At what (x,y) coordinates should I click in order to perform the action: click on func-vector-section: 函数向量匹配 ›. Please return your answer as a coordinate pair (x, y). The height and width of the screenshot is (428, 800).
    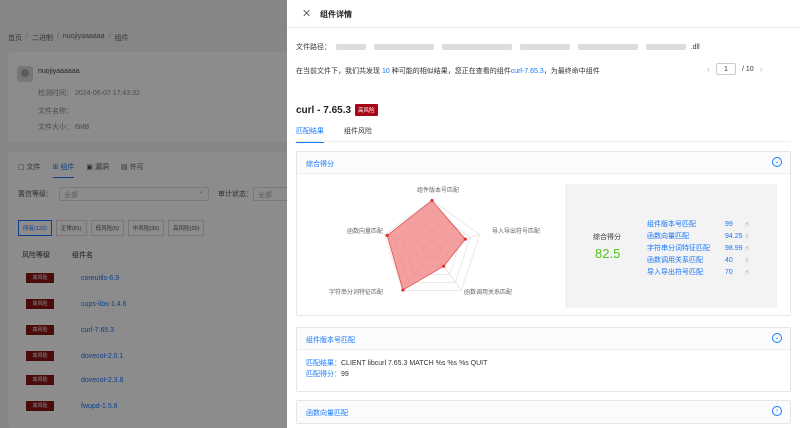
    Looking at the image, I should click on (543, 412).